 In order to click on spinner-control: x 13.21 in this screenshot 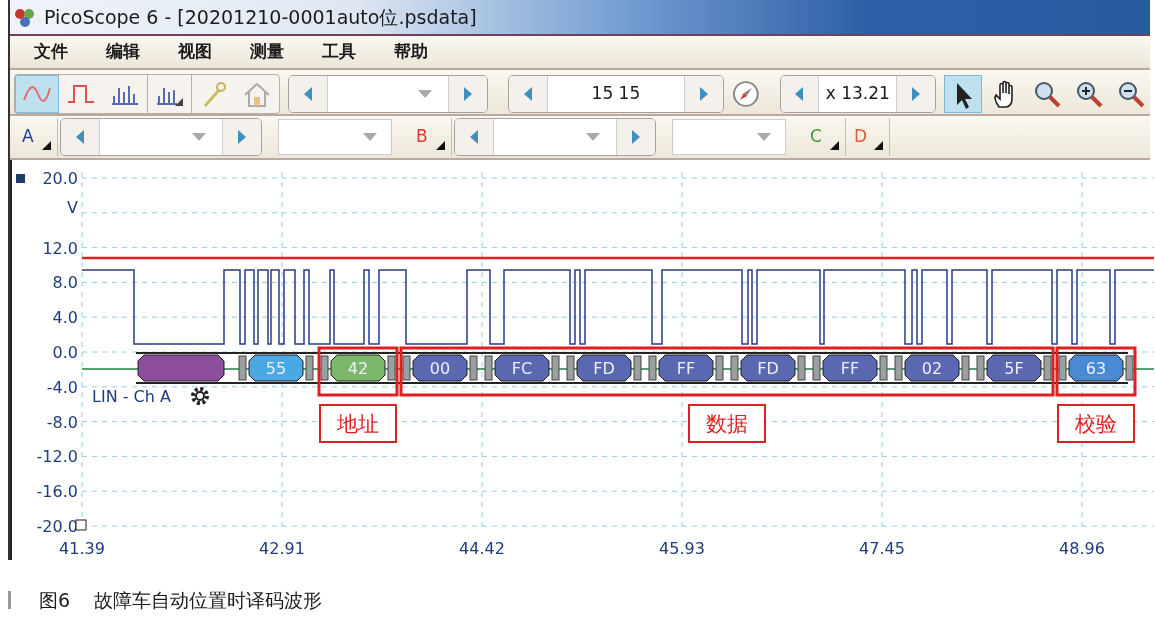, I will do `click(857, 94)`.